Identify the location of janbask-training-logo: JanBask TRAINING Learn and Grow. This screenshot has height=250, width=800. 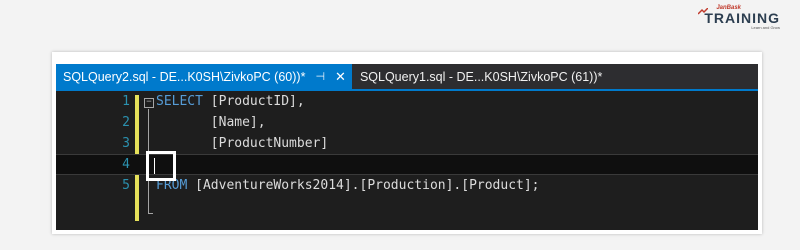
(739, 17).